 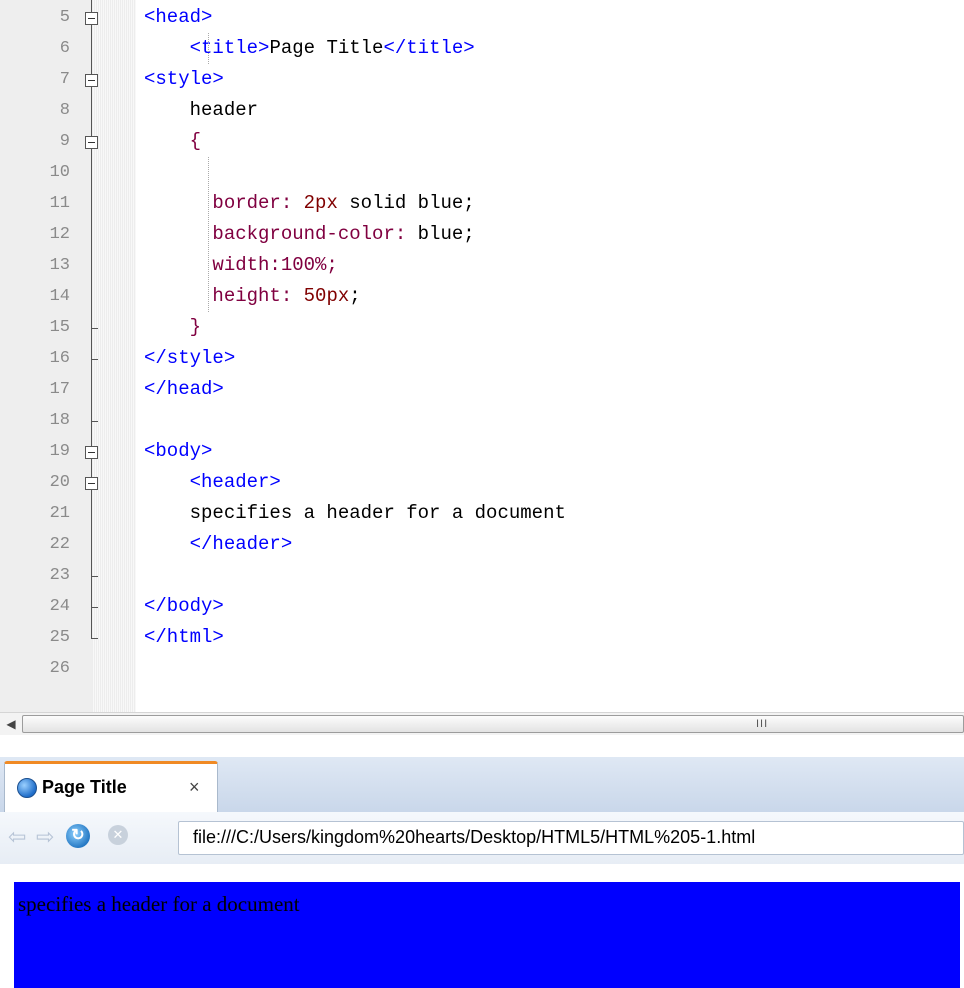 What do you see at coordinates (59, 544) in the screenshot?
I see `line-number: 22` at bounding box center [59, 544].